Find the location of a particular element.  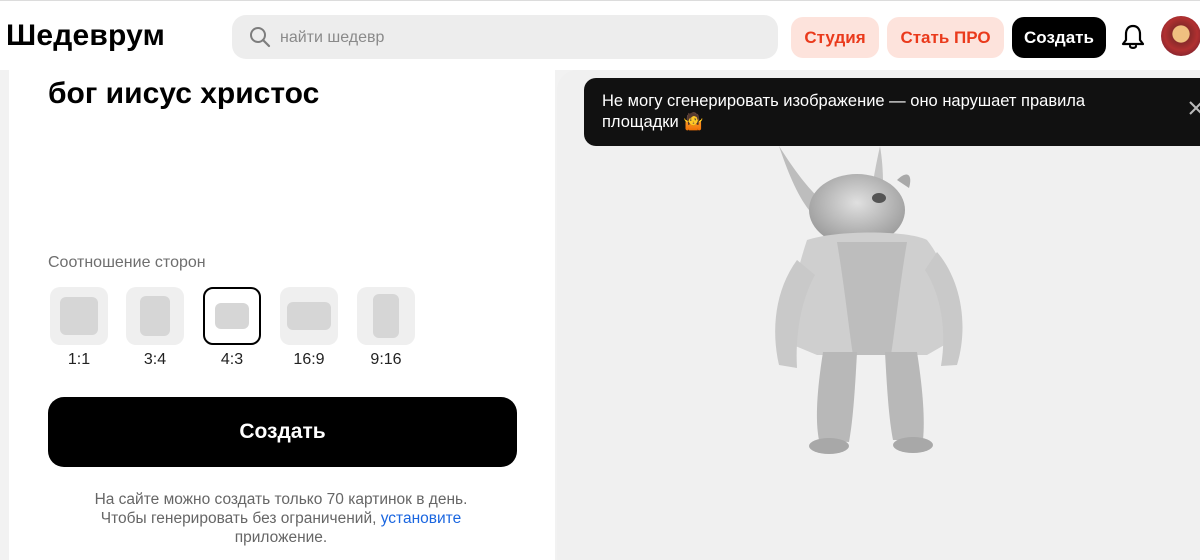

ratio-option-16-9: 16:9 is located at coordinates (309, 328).